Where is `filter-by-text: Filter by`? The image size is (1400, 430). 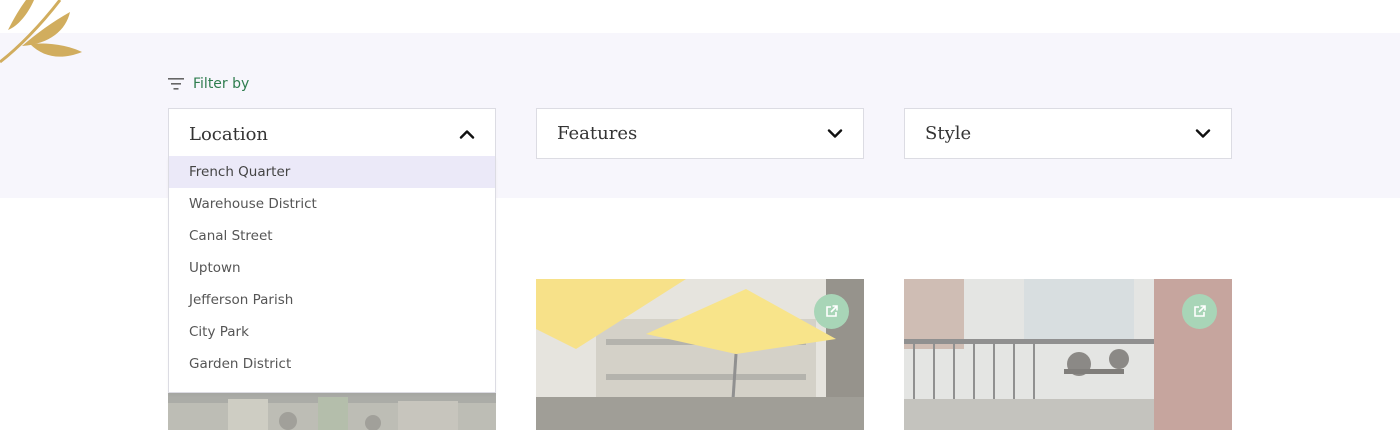 filter-by-text: Filter by is located at coordinates (221, 84).